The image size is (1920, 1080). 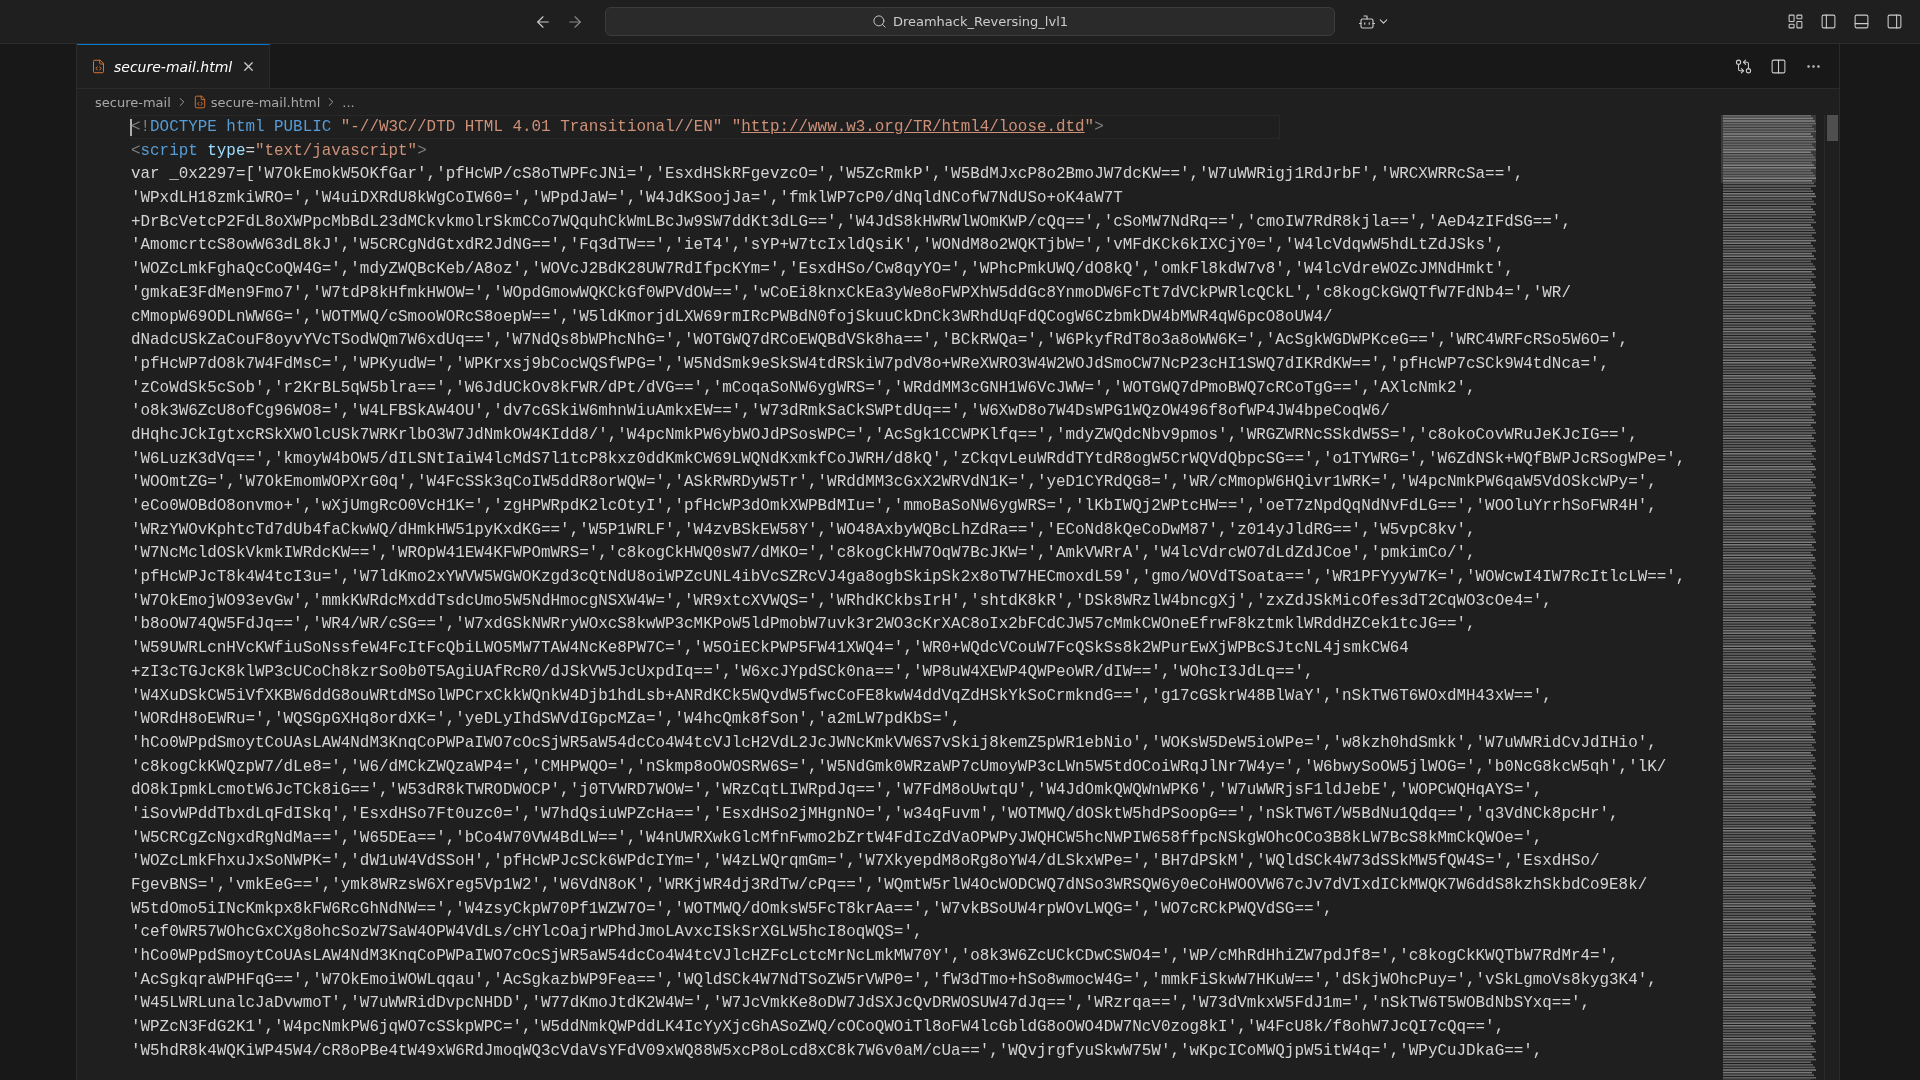 I want to click on code-line: 'WPZcN3FdG2K1','W4pcNmkPW6jqWO7cSSkpWPC=','W5ddNmkQWPddLK4IcYyXjcGhASoZWQ/cOCoQWOiTl8oFW4lcGbldG8oOWO4DW7NcV0zog8kI','W4FcU8k/f8ohW7JcQI7cQq==',, so click(x=818, y=1028).